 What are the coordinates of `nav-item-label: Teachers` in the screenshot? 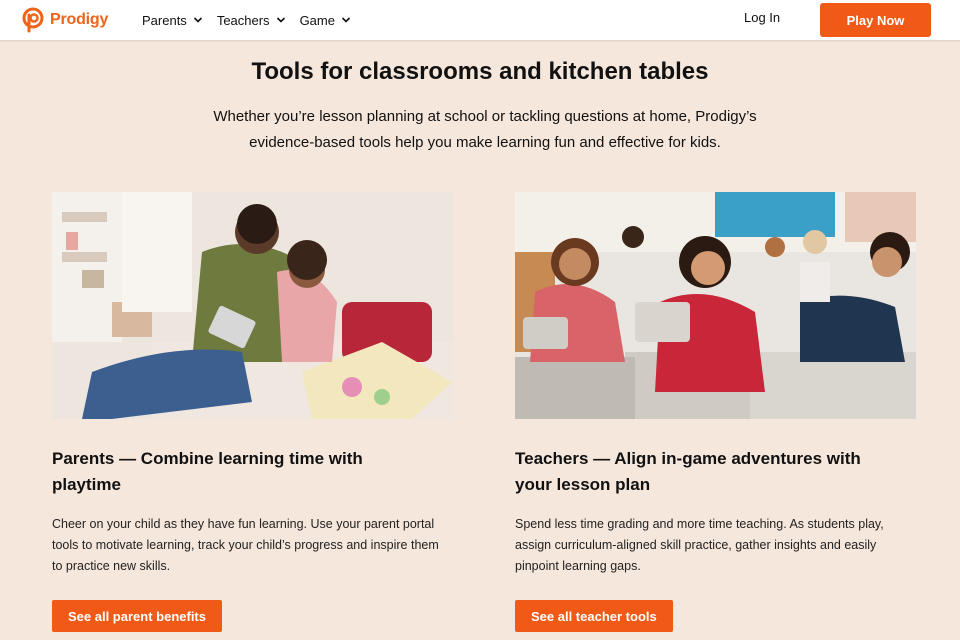 It's located at (243, 20).